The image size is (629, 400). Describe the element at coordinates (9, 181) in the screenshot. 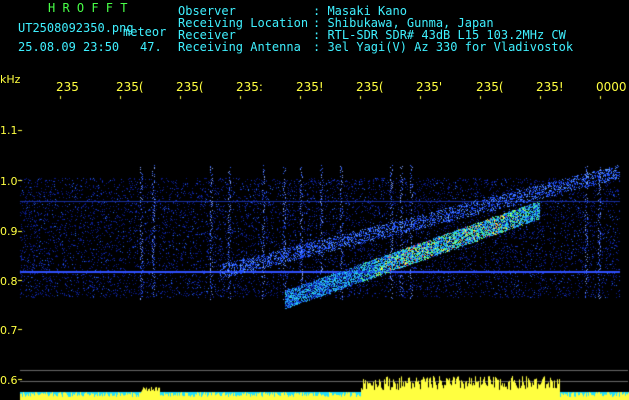

I see `y-tick-label: 1.0` at that location.